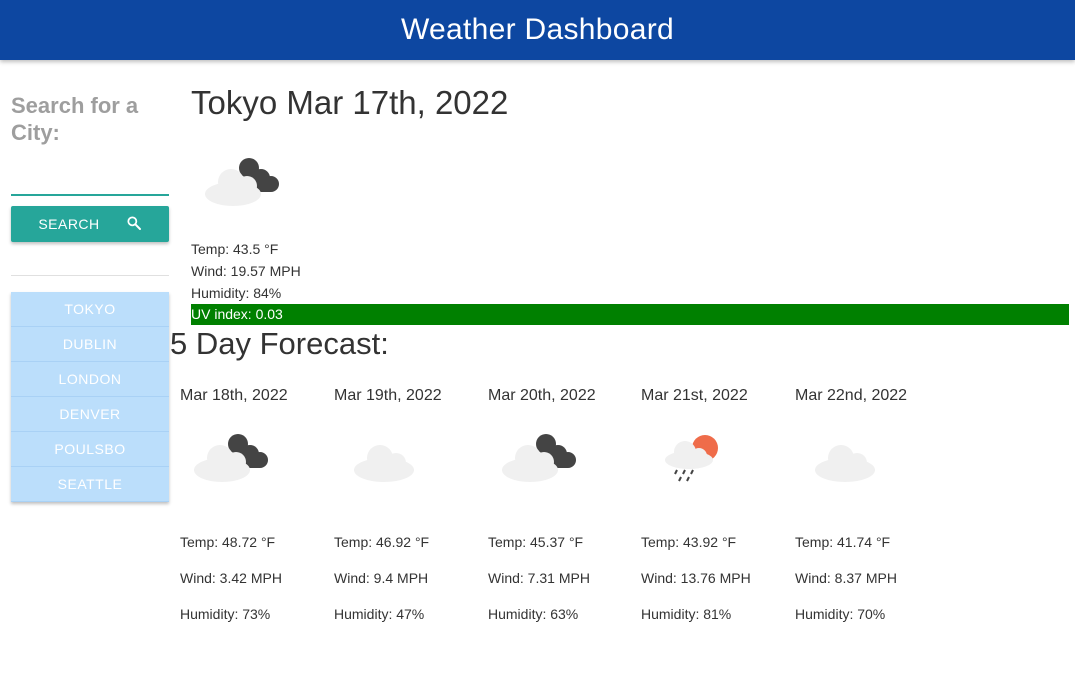 The width and height of the screenshot is (1075, 676). I want to click on page-title: Weather Dashboard, so click(537, 29).